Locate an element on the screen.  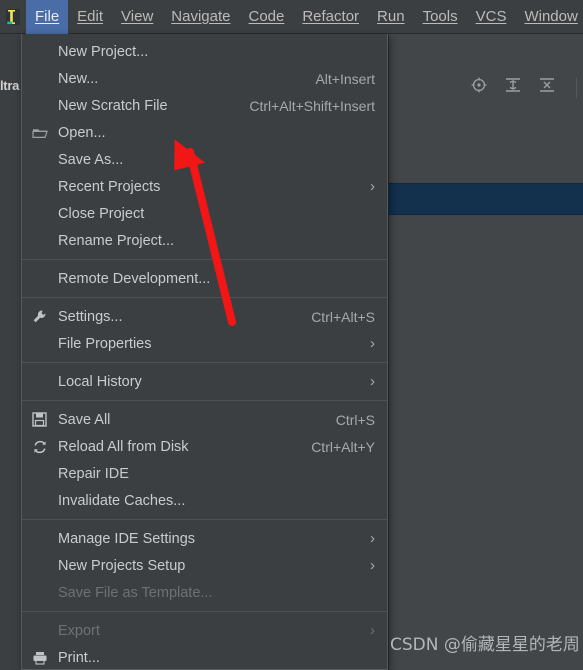
menu-vcs: VCS is located at coordinates (491, 17).